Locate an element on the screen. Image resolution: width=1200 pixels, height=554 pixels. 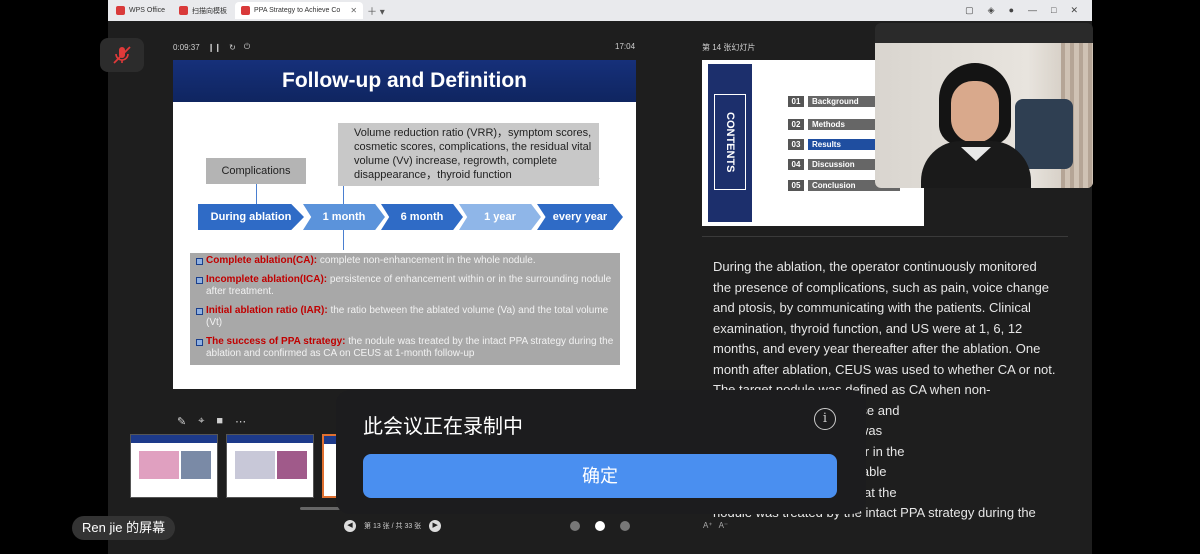
callout-tail is located at coordinates (592, 182).